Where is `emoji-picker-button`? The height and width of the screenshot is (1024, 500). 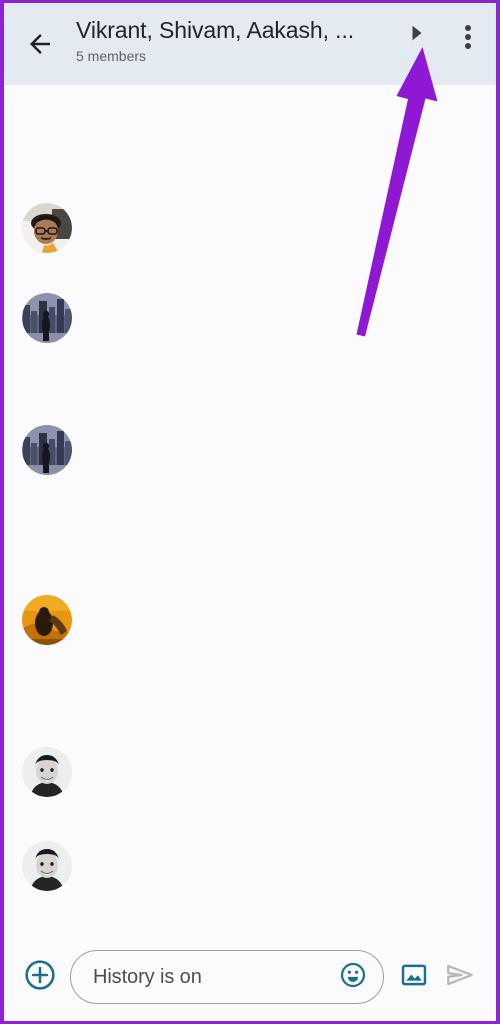 emoji-picker-button is located at coordinates (353, 977).